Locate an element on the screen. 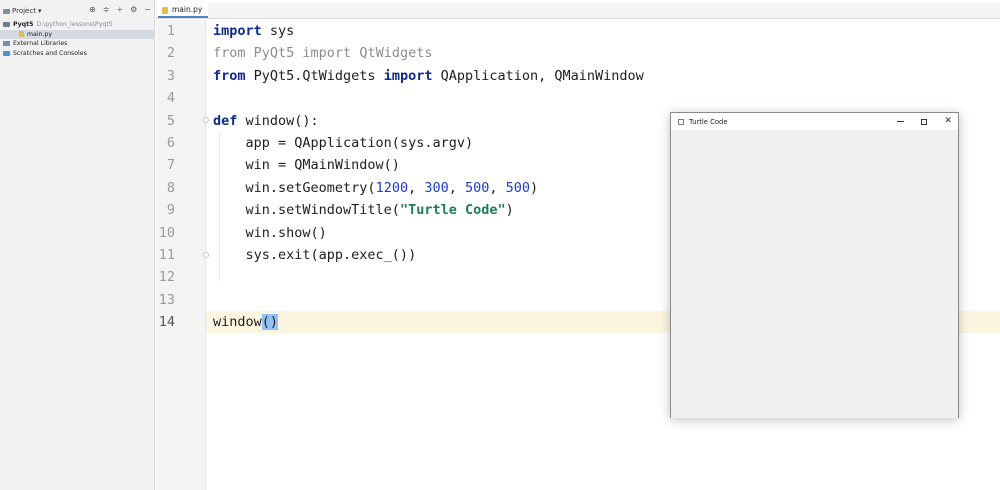 This screenshot has height=490, width=1000. line-number: 7 is located at coordinates (170, 165).